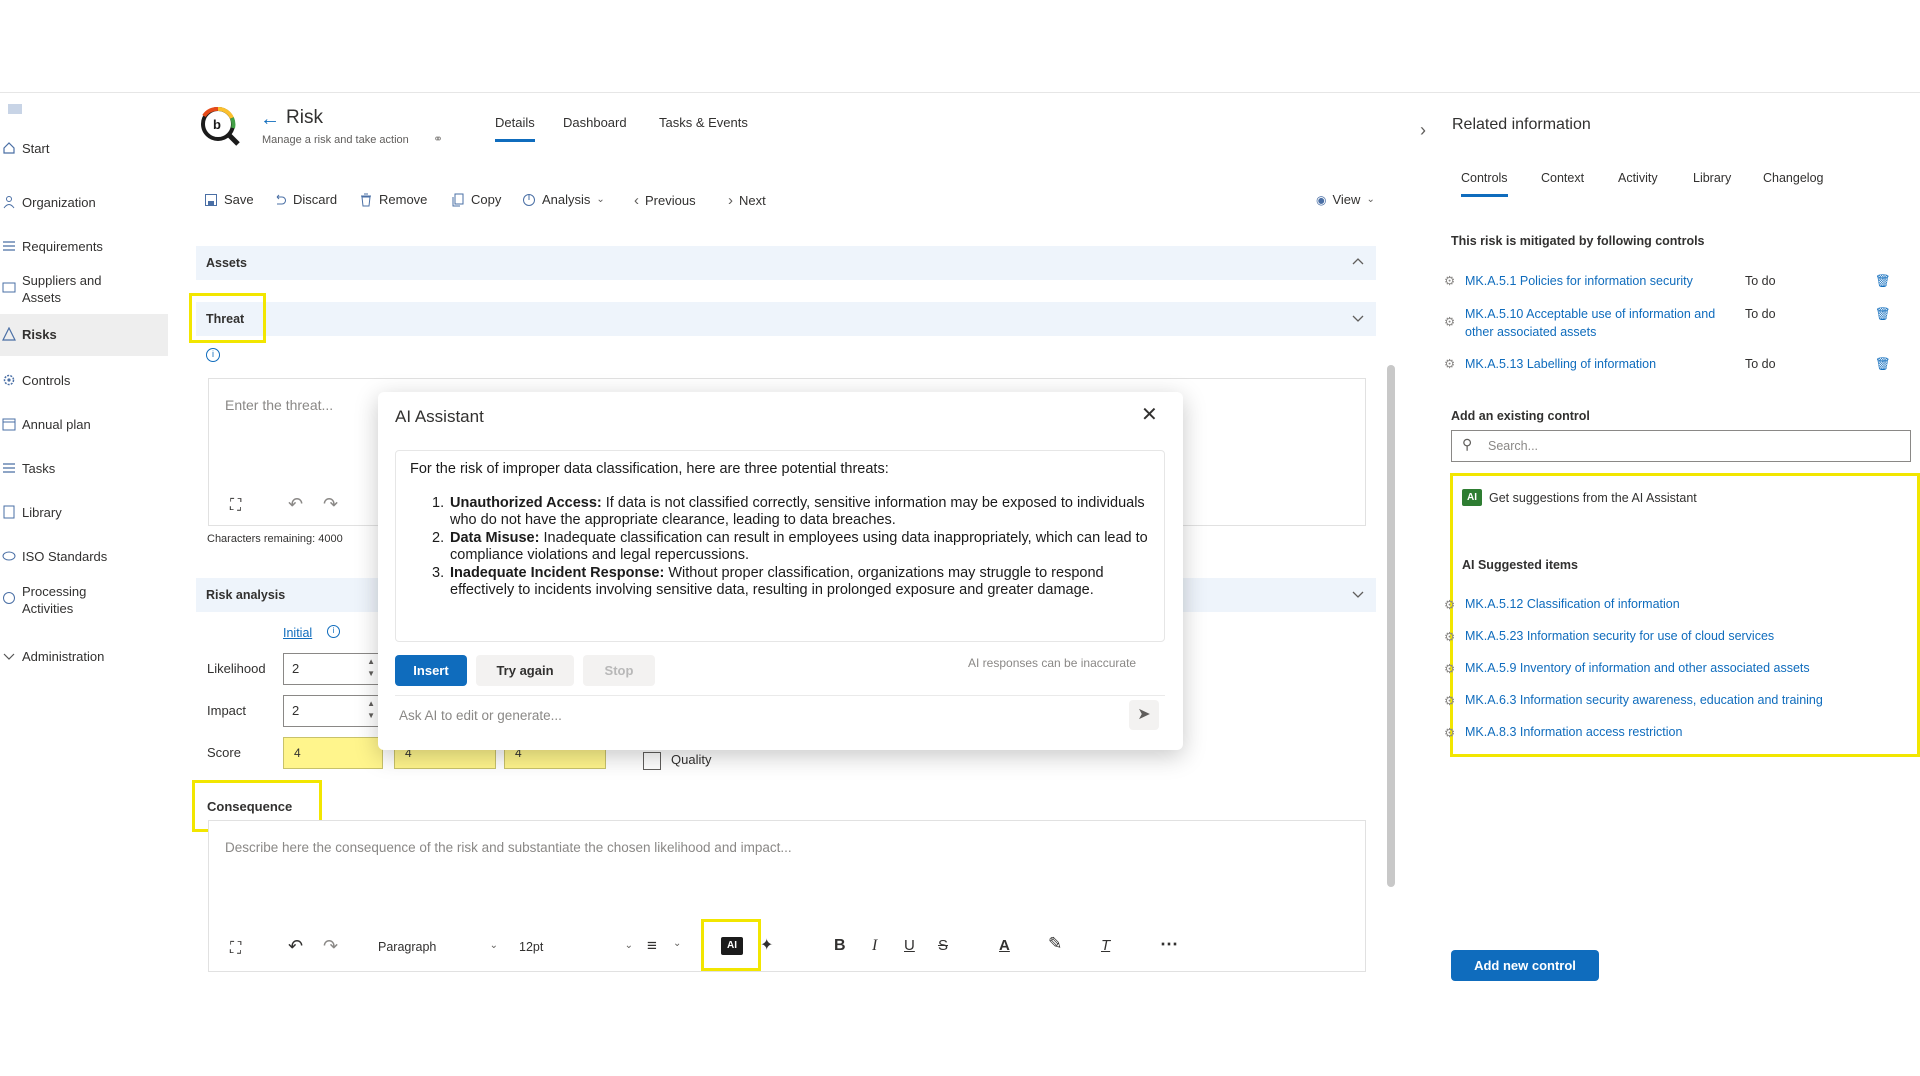  I want to click on magic-wand-icon: ✦, so click(766, 945).